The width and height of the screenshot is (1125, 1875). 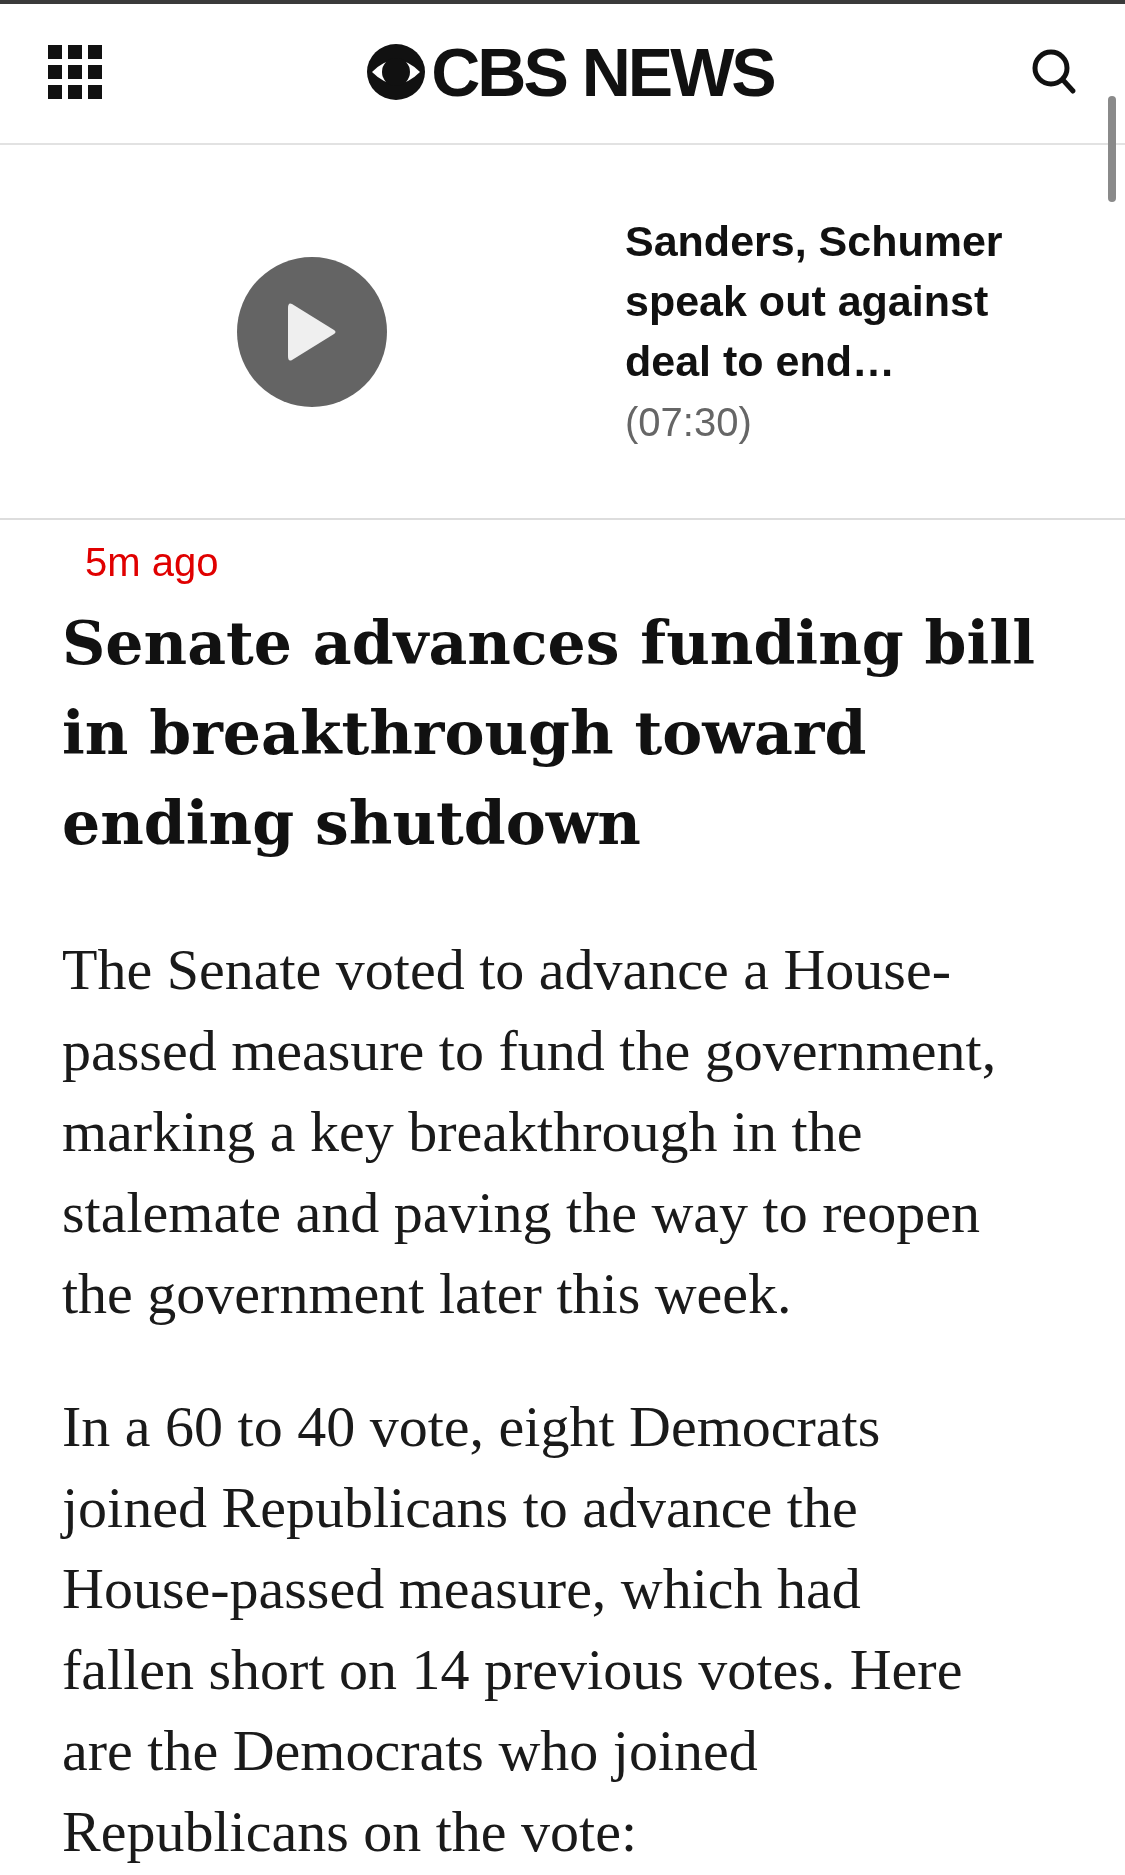 I want to click on menu-button, so click(x=75, y=71).